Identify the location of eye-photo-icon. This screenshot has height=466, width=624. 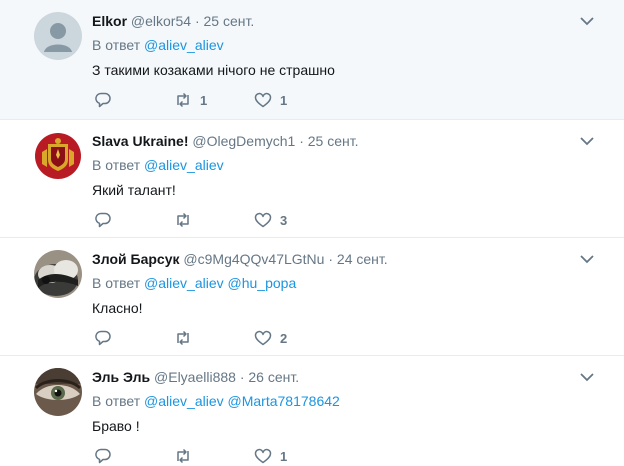
(58, 392).